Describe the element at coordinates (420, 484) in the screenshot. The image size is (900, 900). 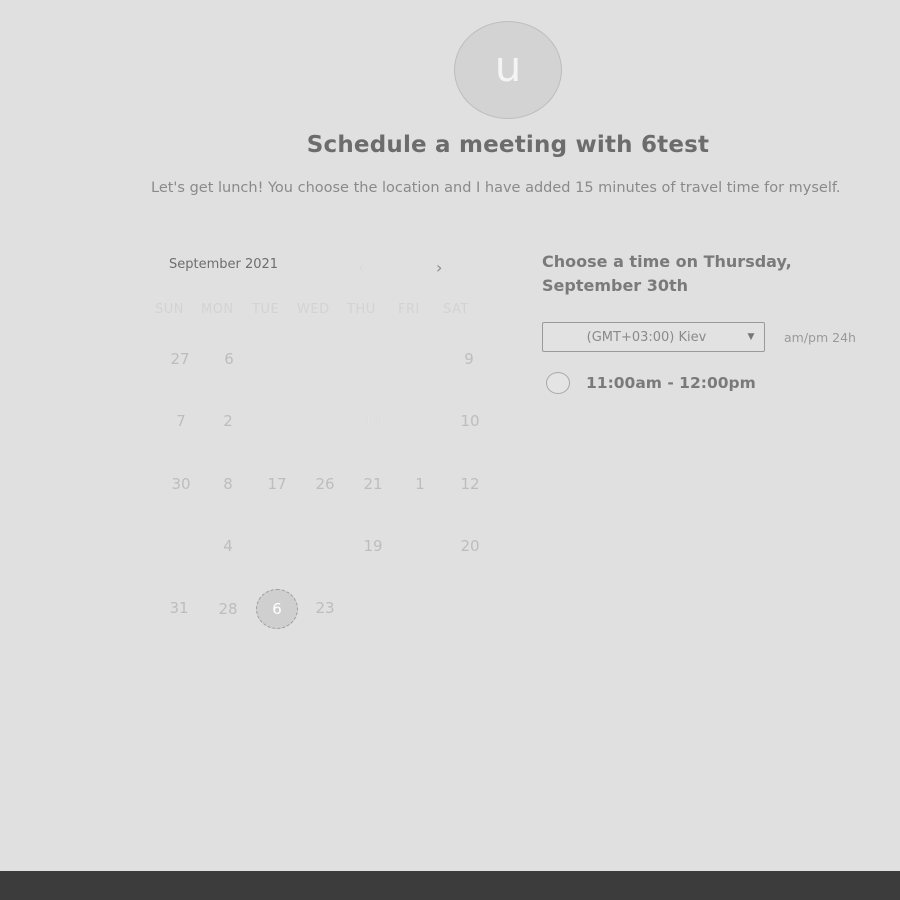
I see `calendar-day: 1` at that location.